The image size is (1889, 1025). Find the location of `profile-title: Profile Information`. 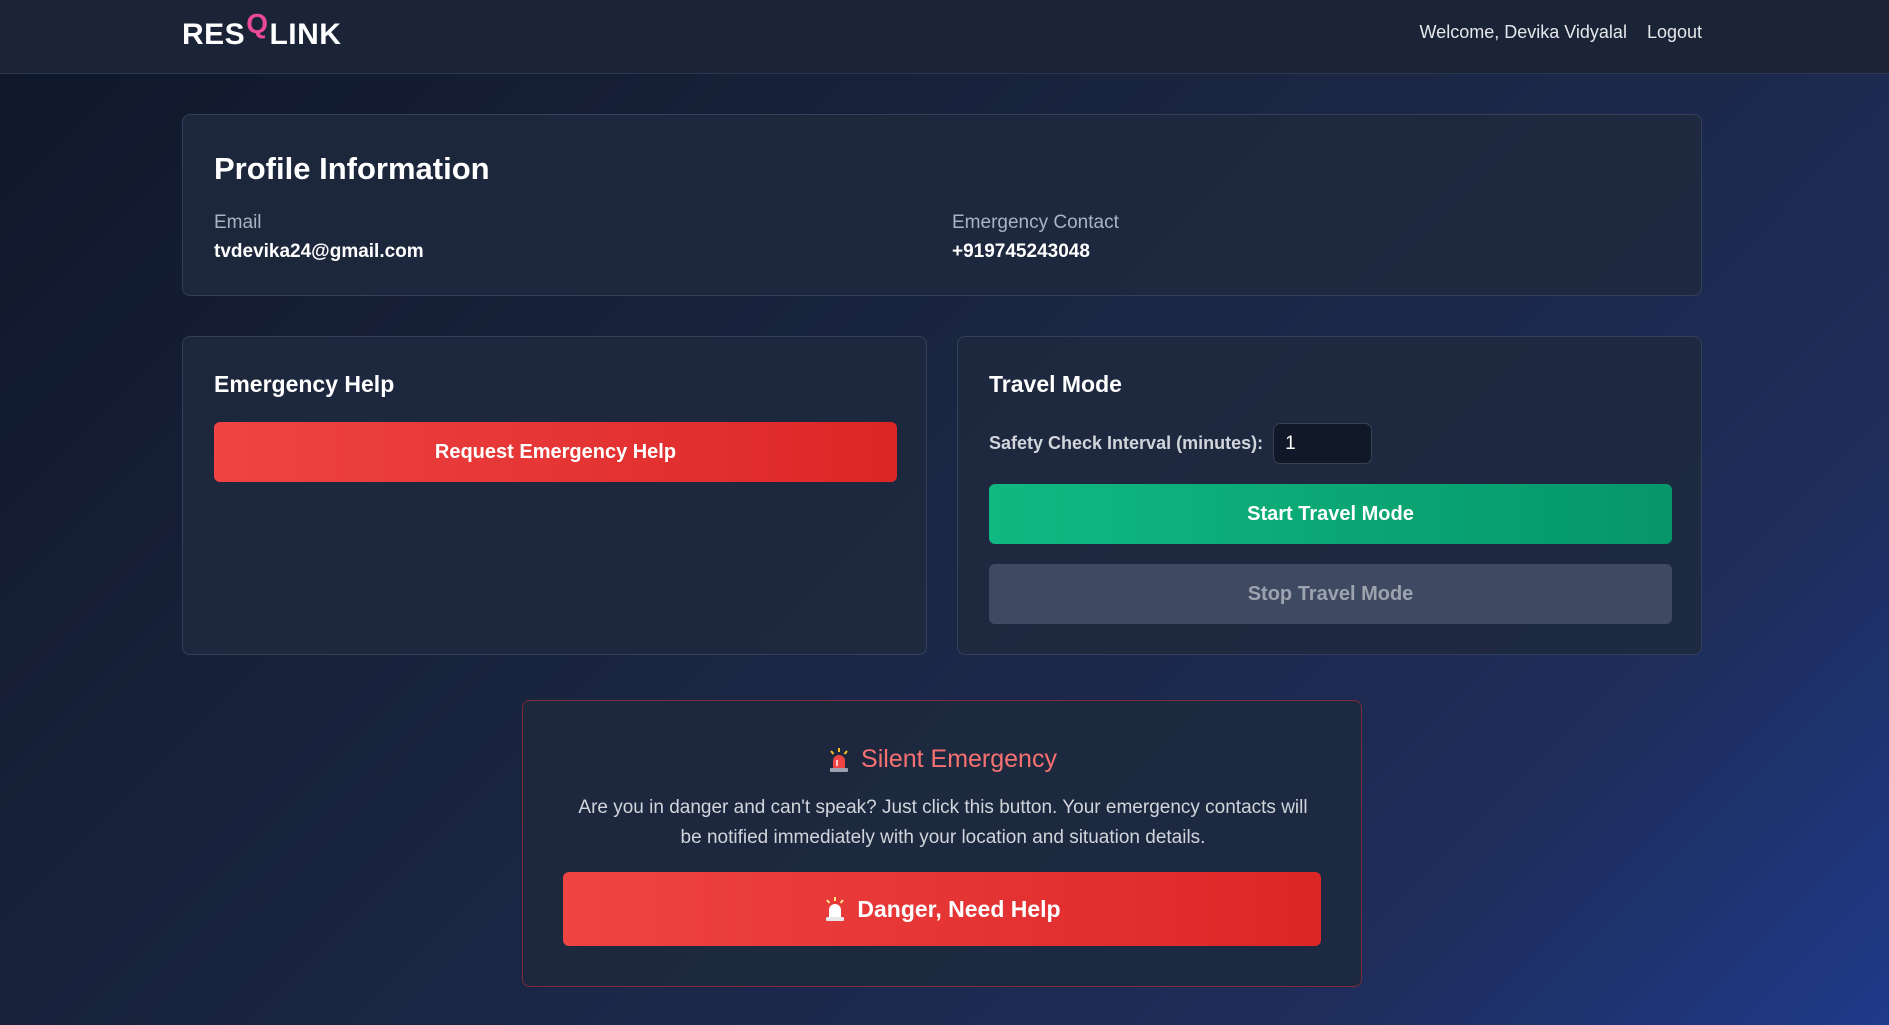

profile-title: Profile Information is located at coordinates (352, 168).